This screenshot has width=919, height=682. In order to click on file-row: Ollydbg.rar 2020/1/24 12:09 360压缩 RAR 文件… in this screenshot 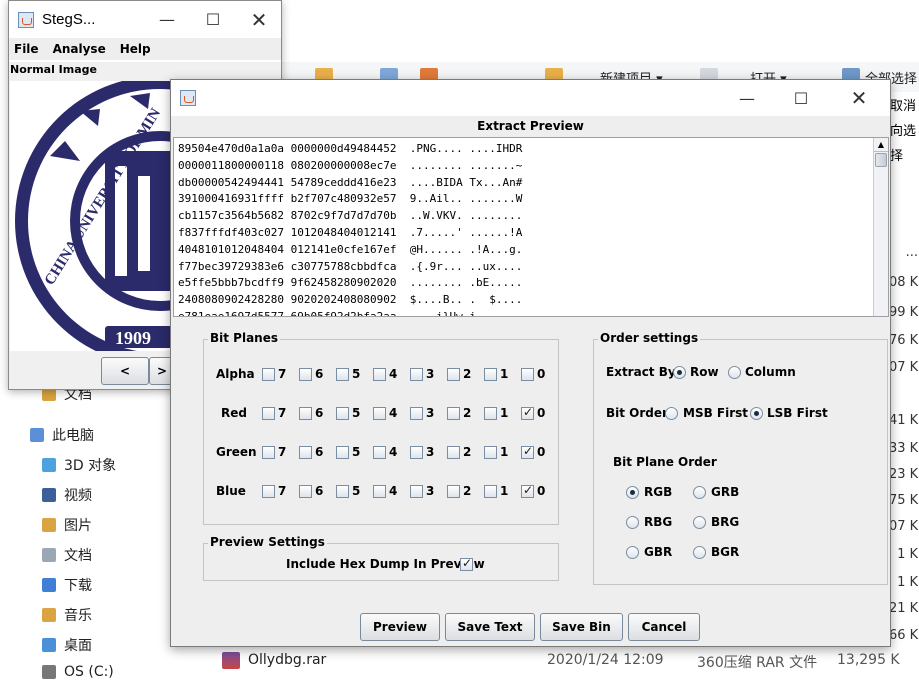, I will do `click(570, 660)`.